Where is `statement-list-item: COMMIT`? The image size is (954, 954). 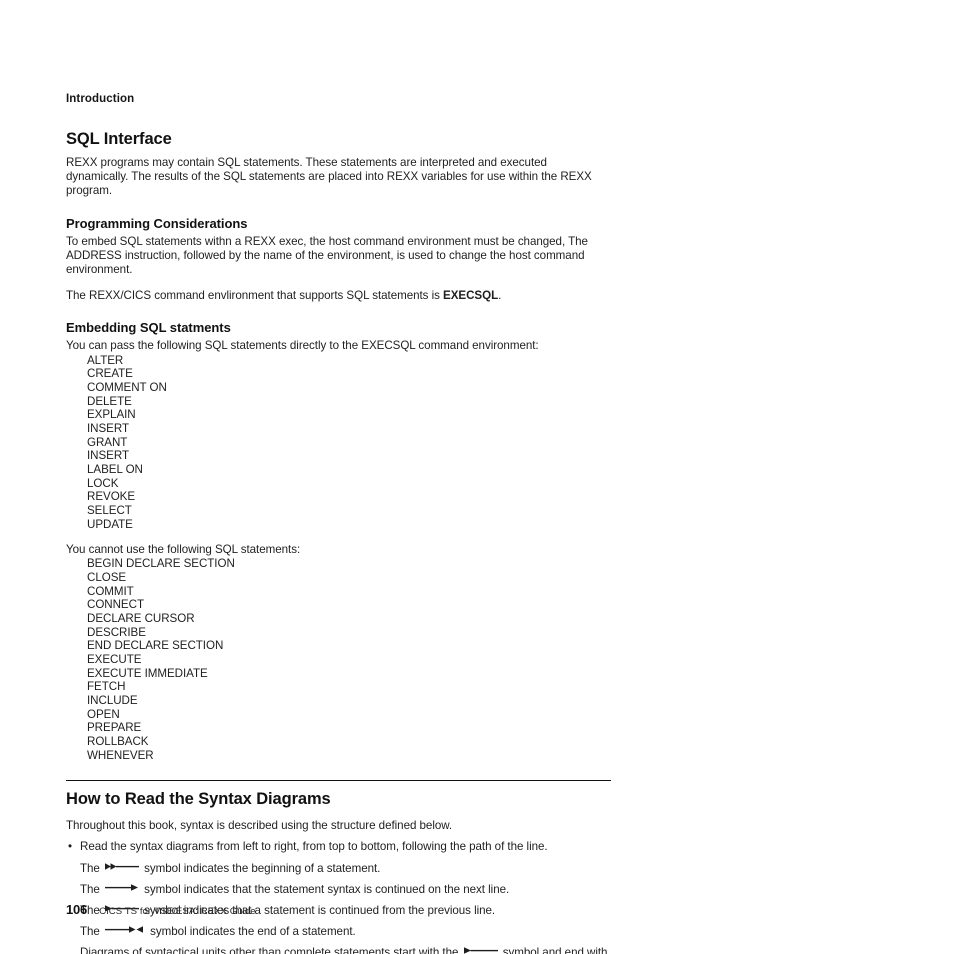
statement-list-item: COMMIT is located at coordinates (110, 591).